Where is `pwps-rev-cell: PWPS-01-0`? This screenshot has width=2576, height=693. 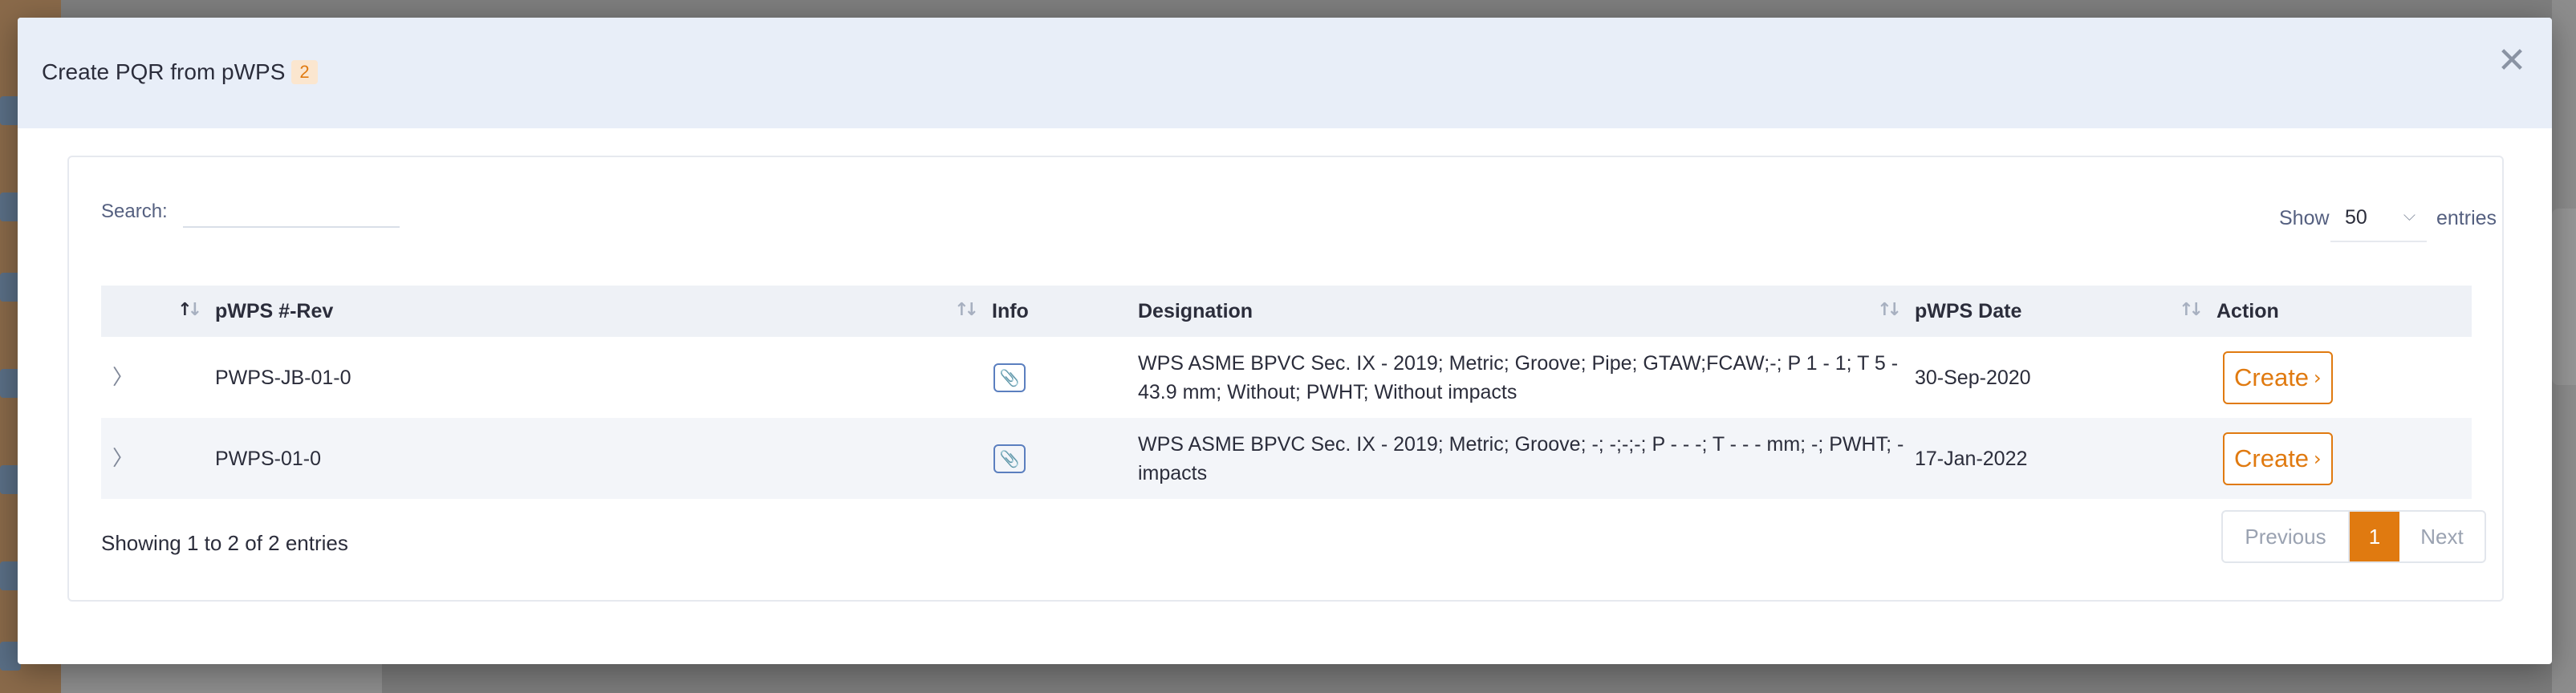 pwps-rev-cell: PWPS-01-0 is located at coordinates (268, 458).